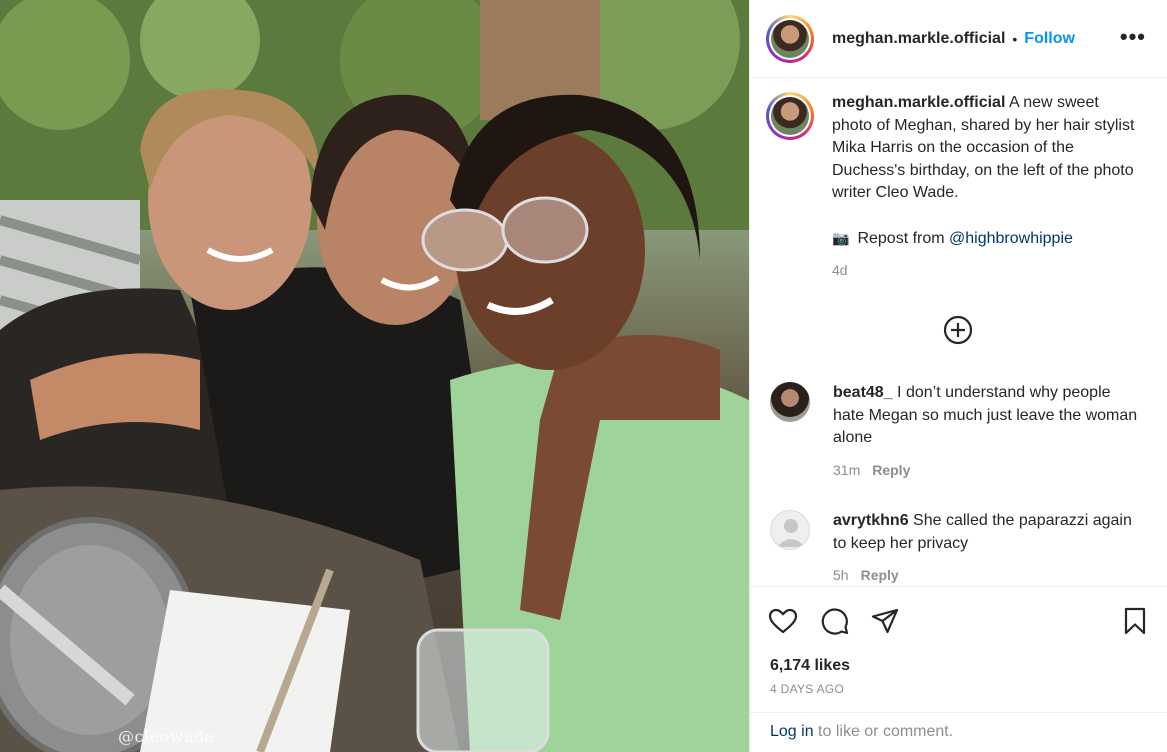  Describe the element at coordinates (885, 621) in the screenshot. I see `share-icon` at that location.